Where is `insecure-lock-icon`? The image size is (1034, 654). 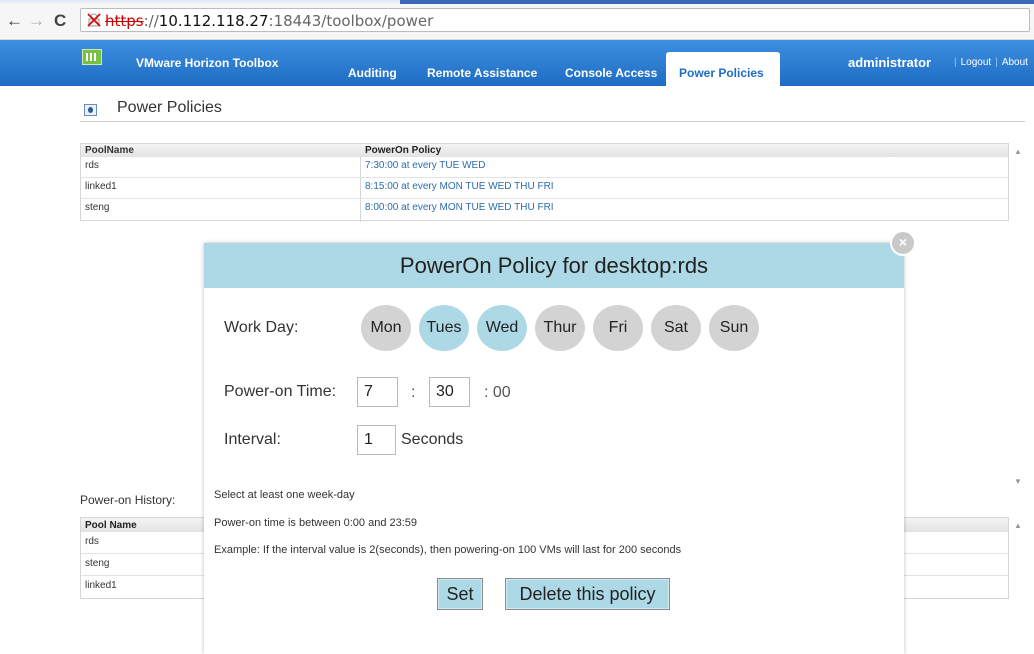 insecure-lock-icon is located at coordinates (94, 20).